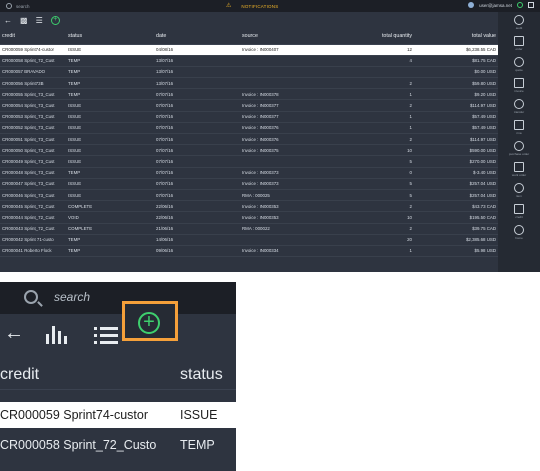 This screenshot has width=540, height=471. I want to click on table-cell: CR000045 Sprint_72_Cust, so click(33, 206).